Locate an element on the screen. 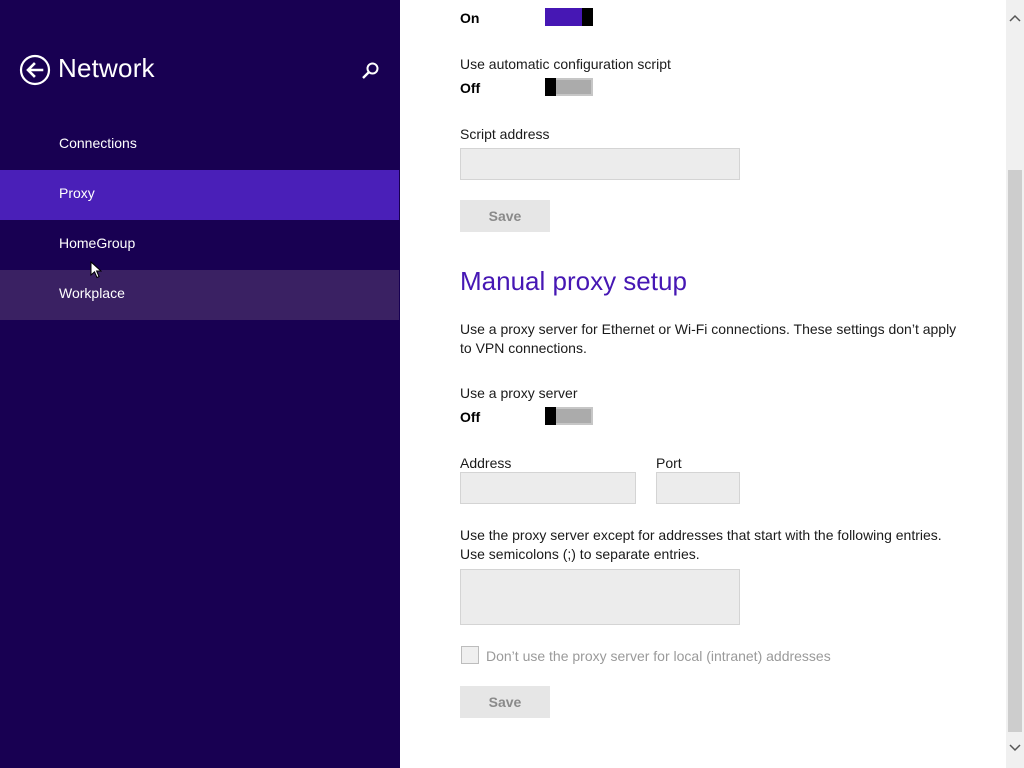 The height and width of the screenshot is (768, 1024). section-heading: Manual proxy setup is located at coordinates (573, 281).